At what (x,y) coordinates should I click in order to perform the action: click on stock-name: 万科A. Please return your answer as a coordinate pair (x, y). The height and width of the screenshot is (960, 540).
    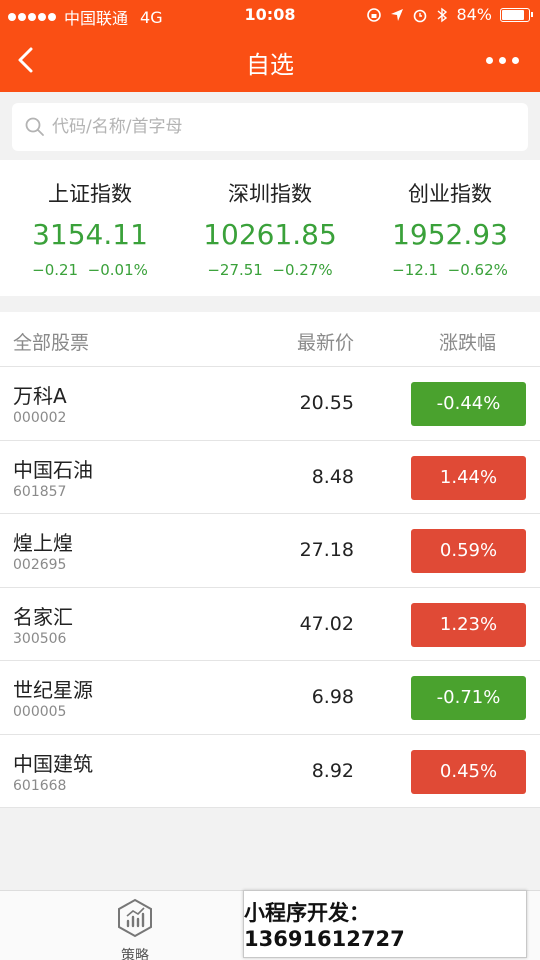
    Looking at the image, I should click on (40, 396).